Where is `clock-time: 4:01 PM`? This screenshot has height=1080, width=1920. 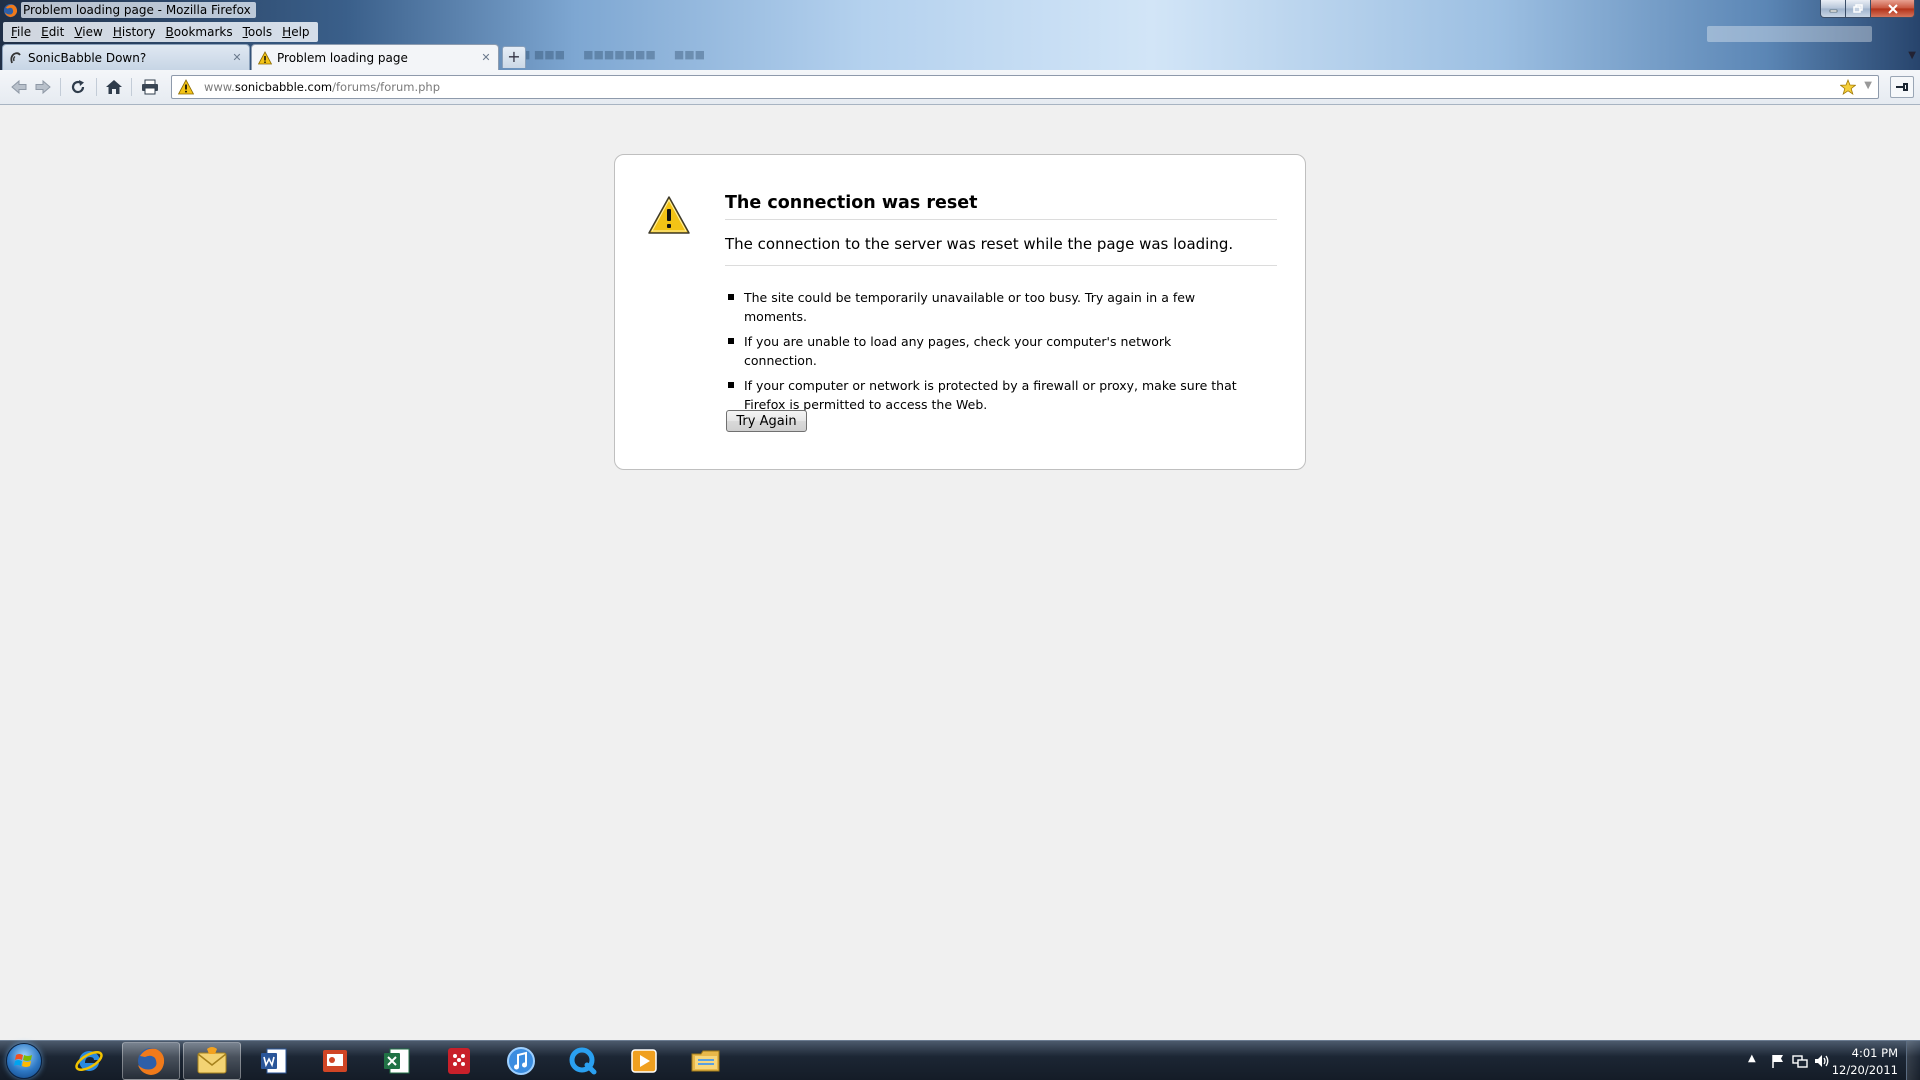
clock-time: 4:01 PM is located at coordinates (1863, 1053).